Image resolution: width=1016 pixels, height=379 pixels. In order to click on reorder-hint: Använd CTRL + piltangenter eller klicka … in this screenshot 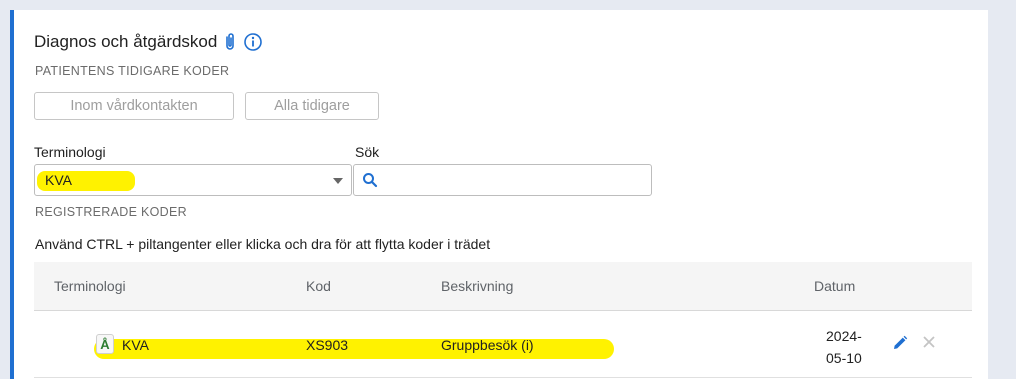, I will do `click(263, 244)`.